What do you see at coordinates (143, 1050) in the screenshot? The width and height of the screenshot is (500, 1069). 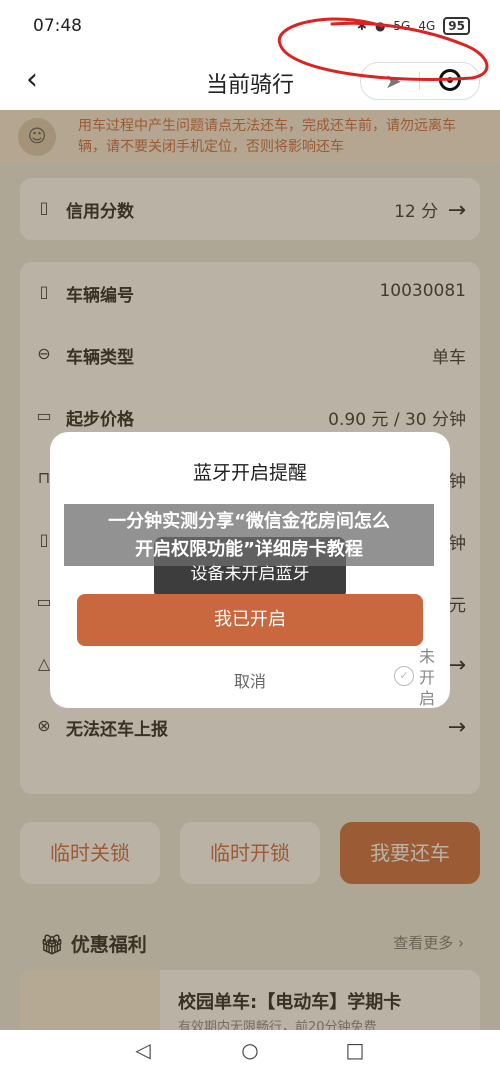 I see `back-triangle-icon: ◁` at bounding box center [143, 1050].